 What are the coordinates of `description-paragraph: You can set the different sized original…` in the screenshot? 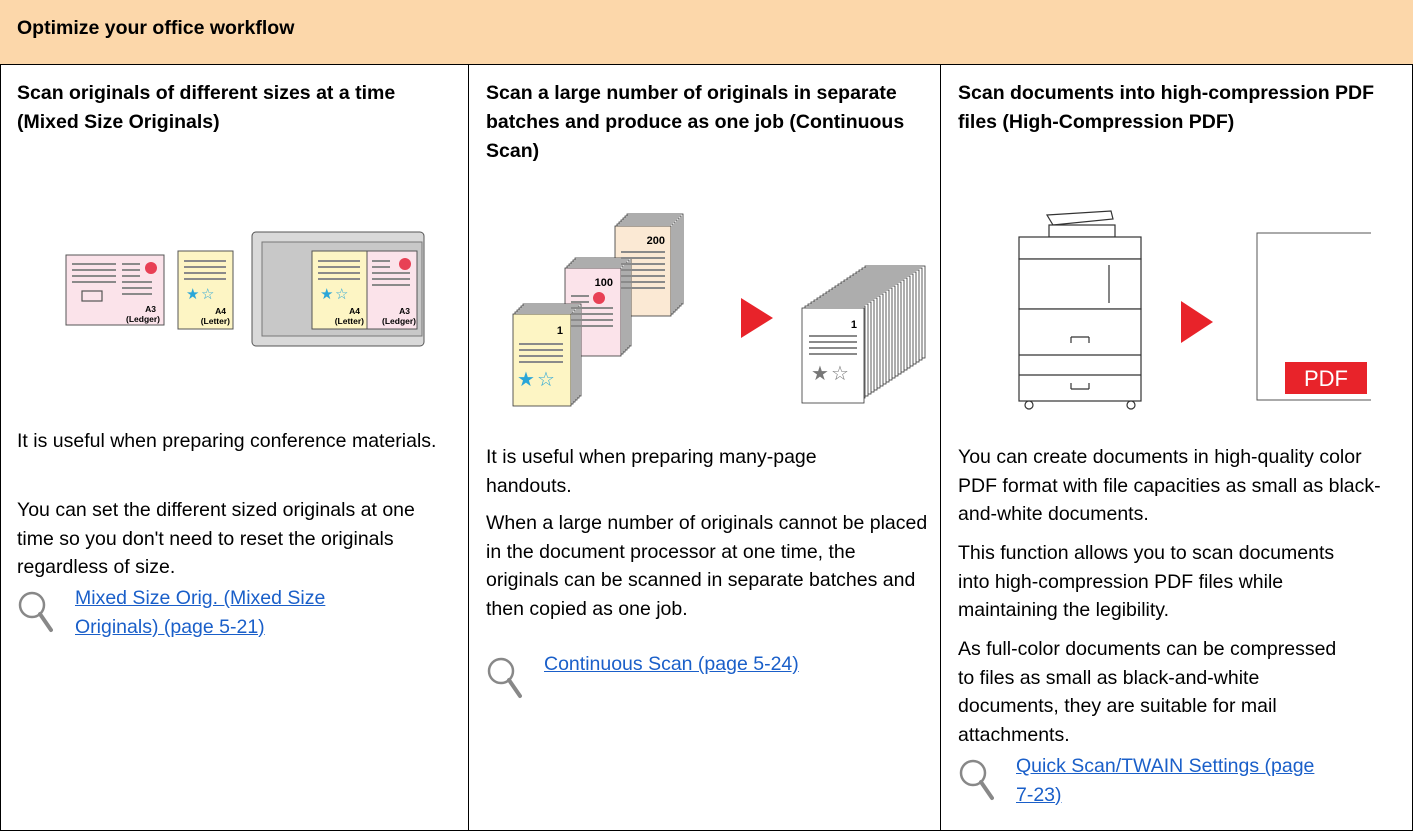 It's located at (216, 538).